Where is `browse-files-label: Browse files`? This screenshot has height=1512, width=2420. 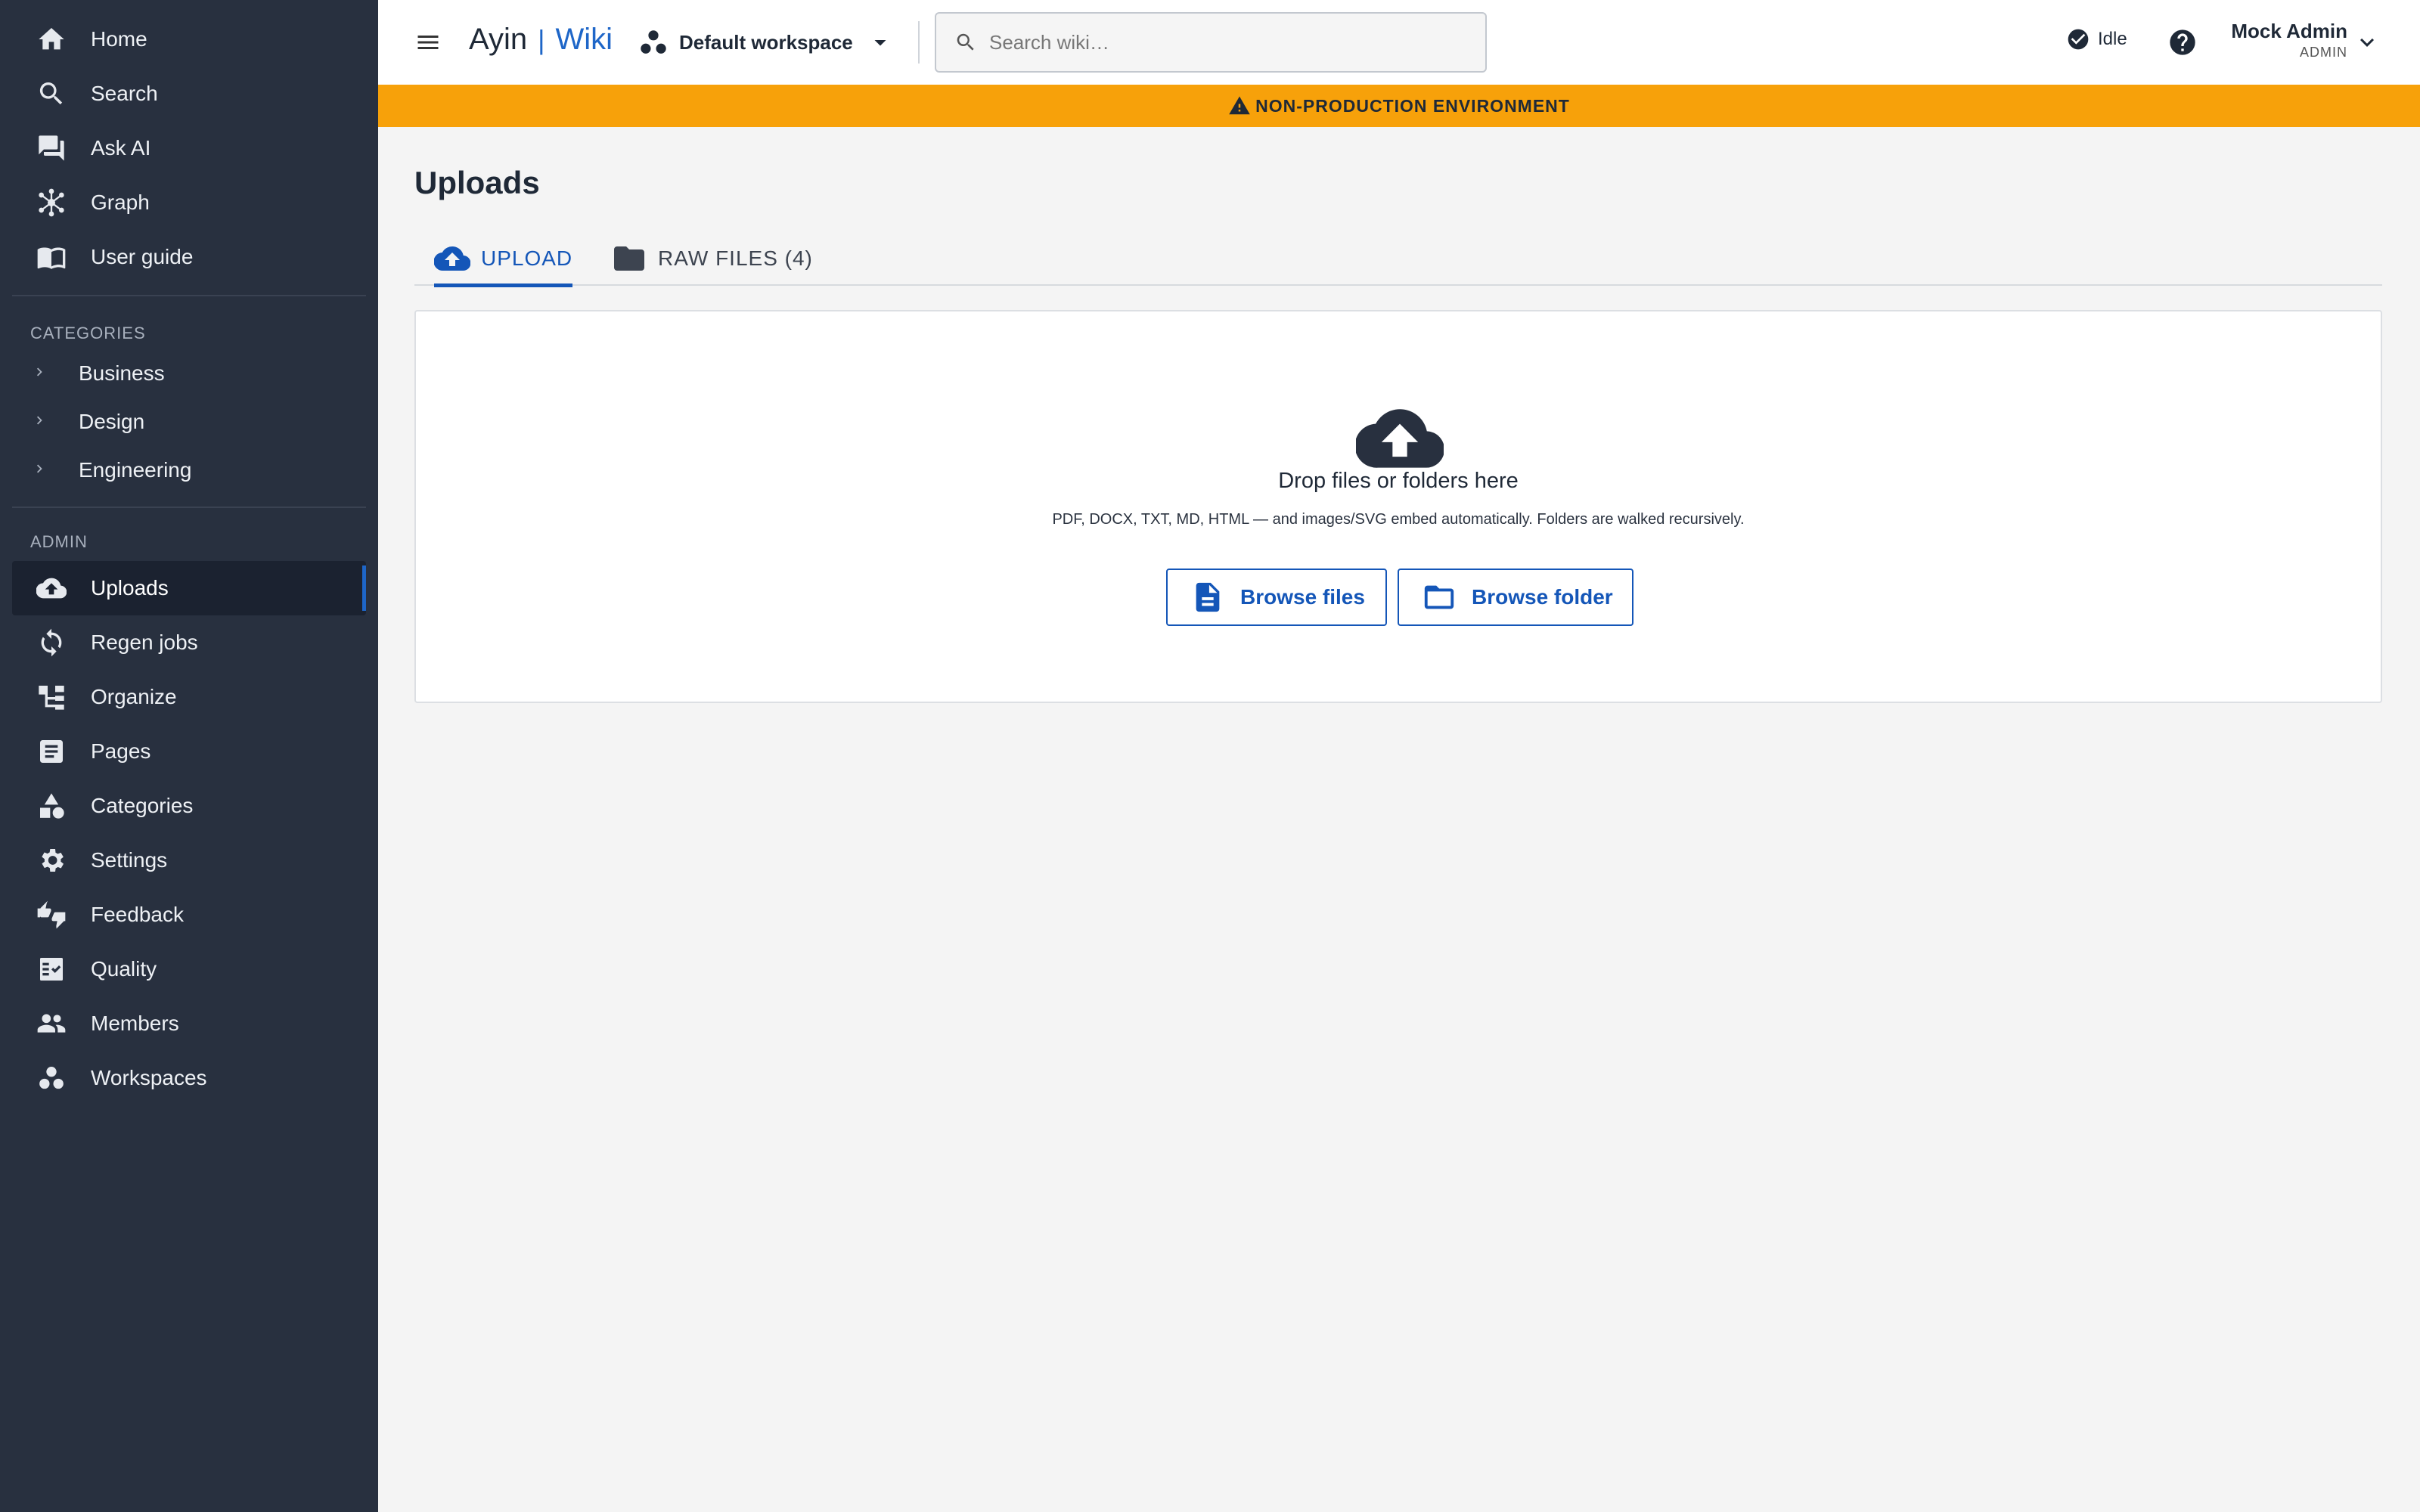 browse-files-label: Browse files is located at coordinates (1302, 597).